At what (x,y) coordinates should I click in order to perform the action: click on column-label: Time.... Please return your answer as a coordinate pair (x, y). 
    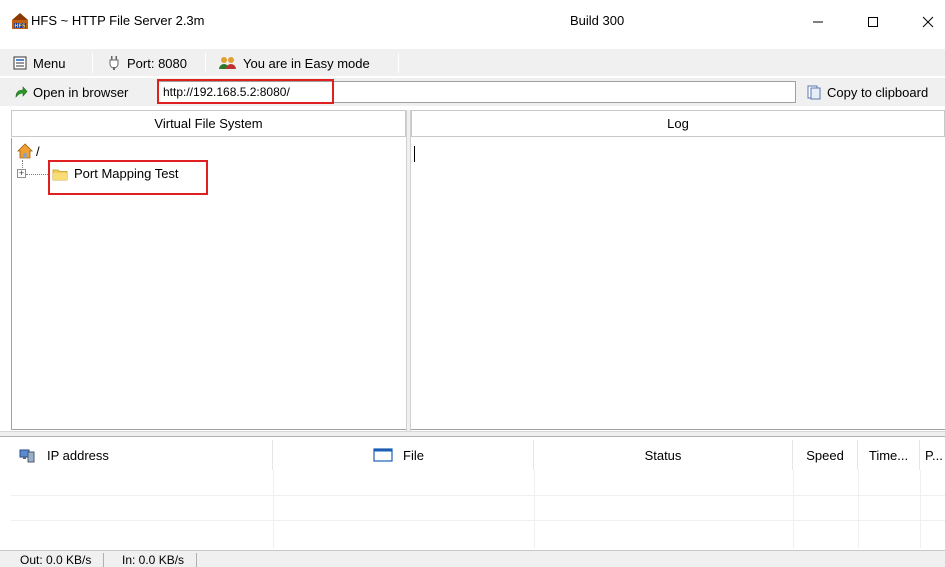
    Looking at the image, I should click on (888, 455).